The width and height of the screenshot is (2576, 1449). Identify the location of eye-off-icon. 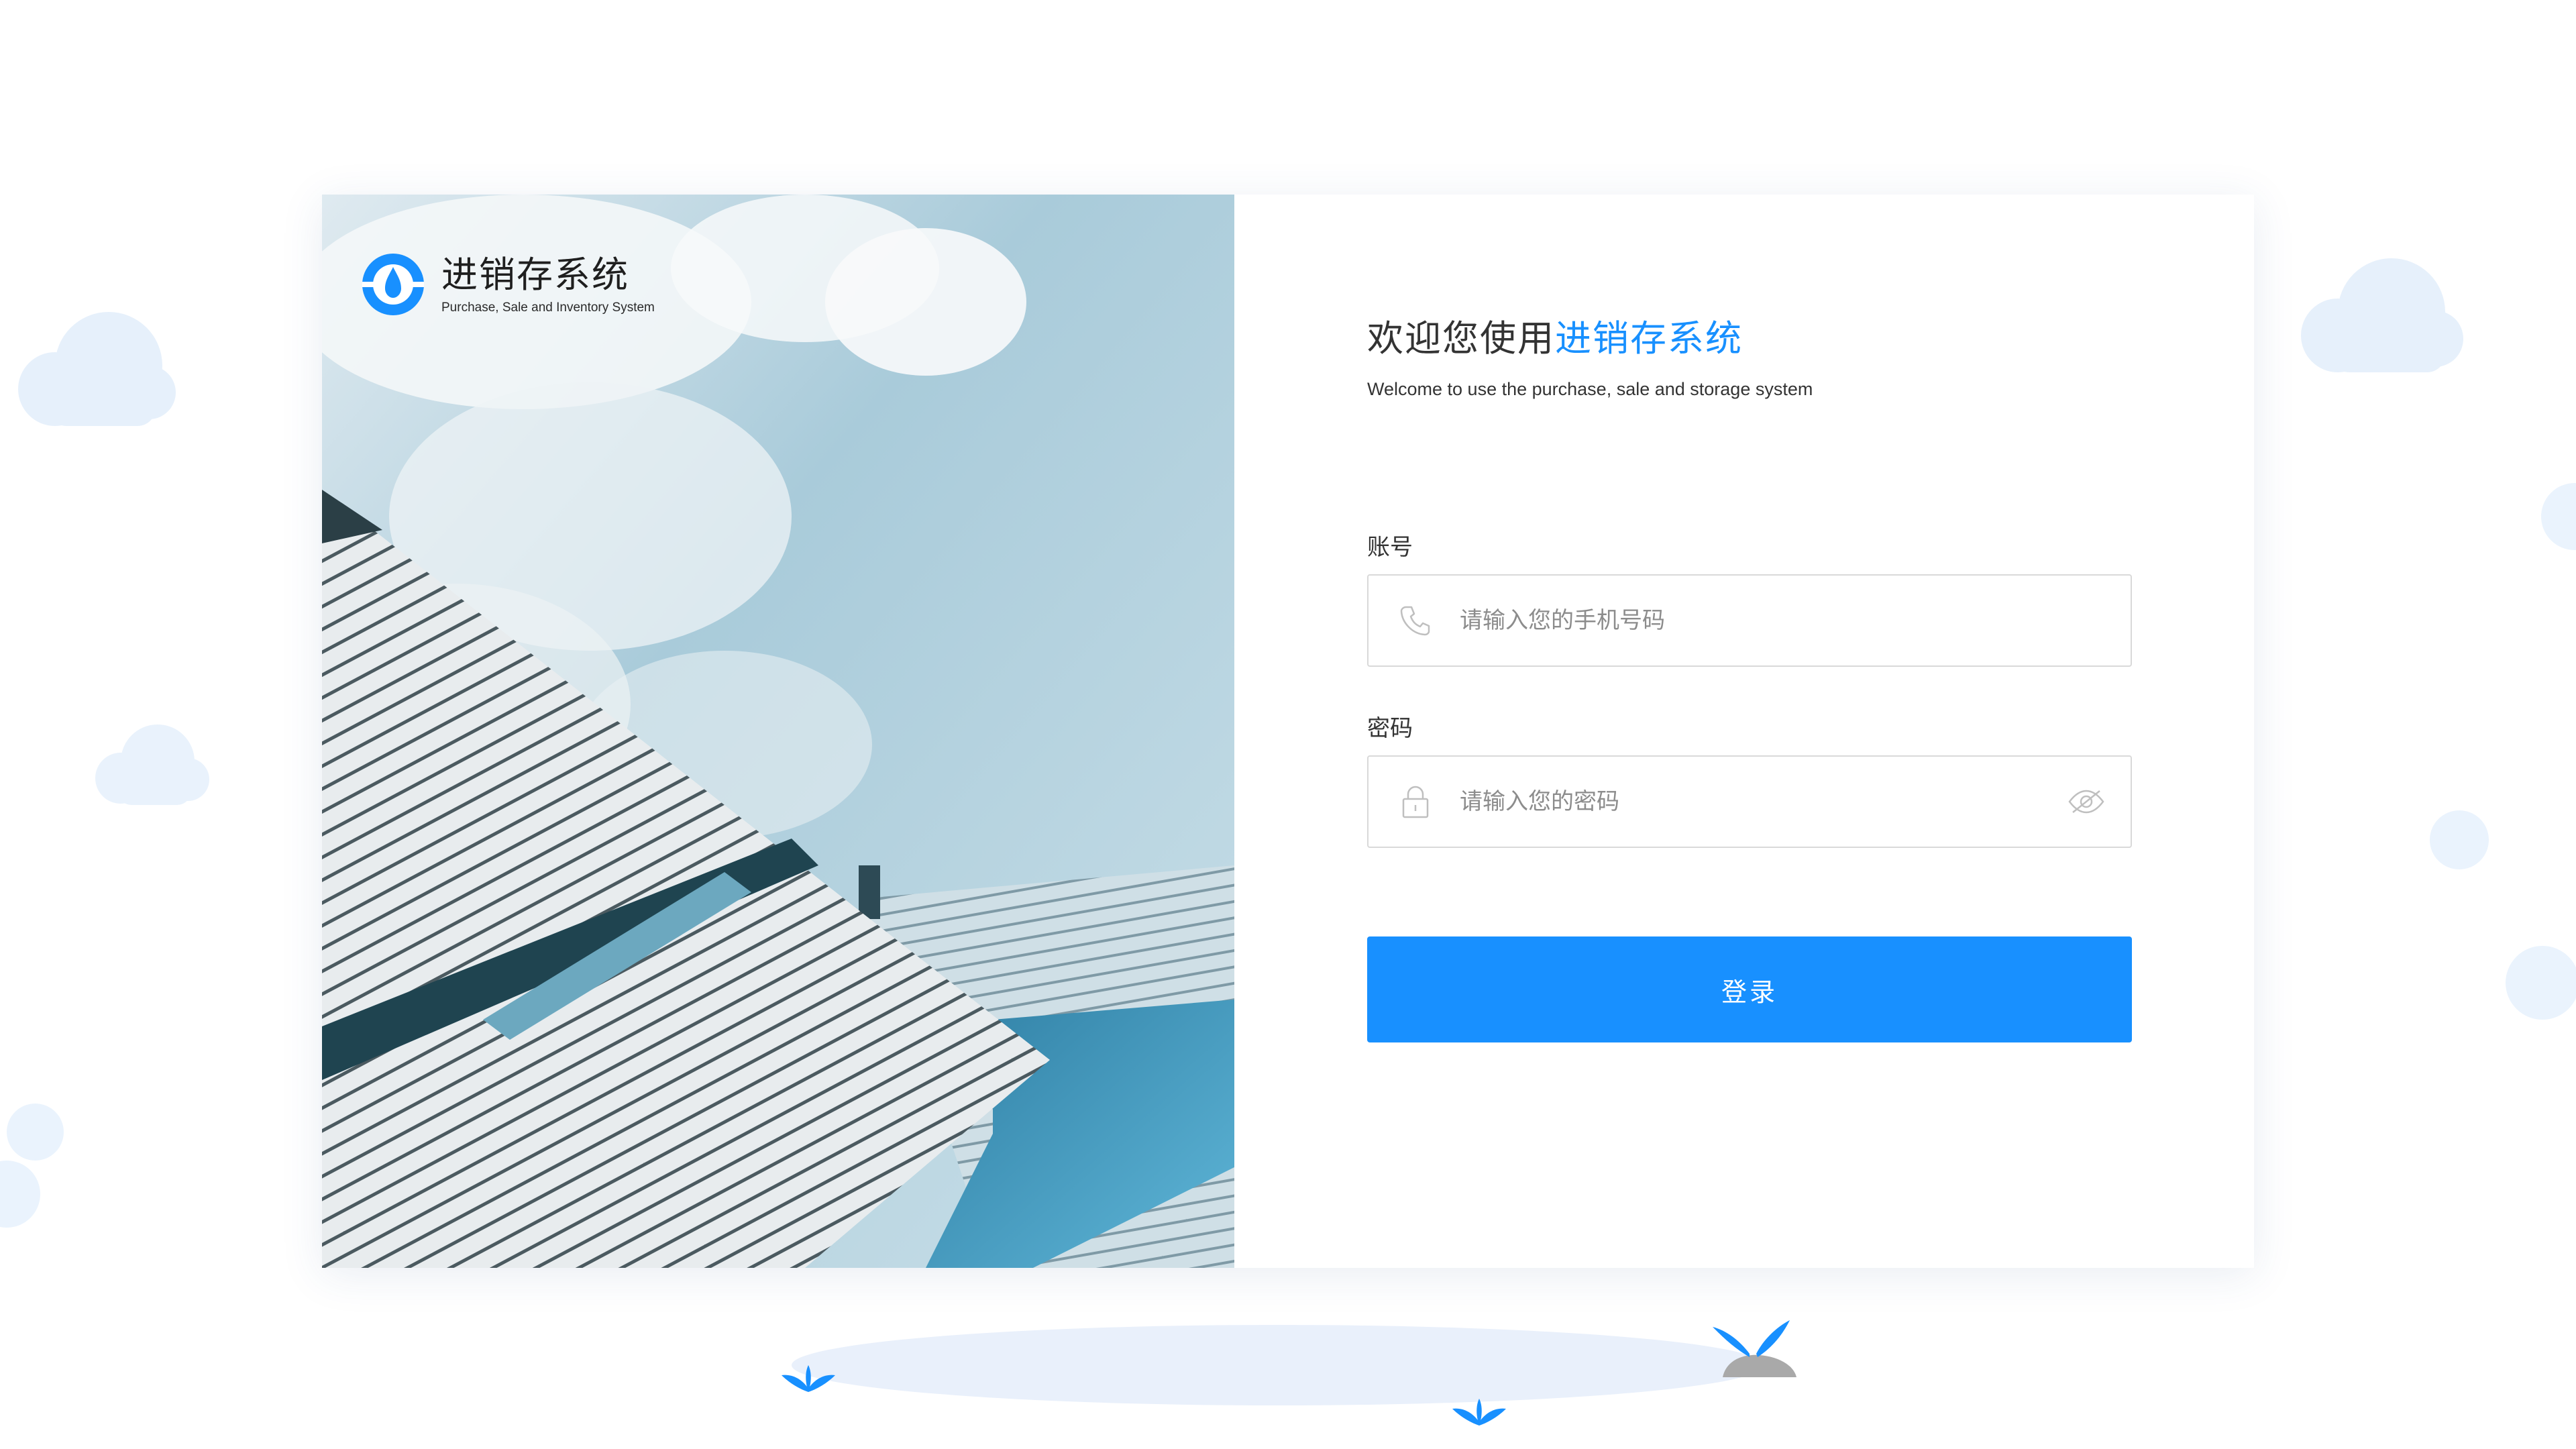
(2086, 802).